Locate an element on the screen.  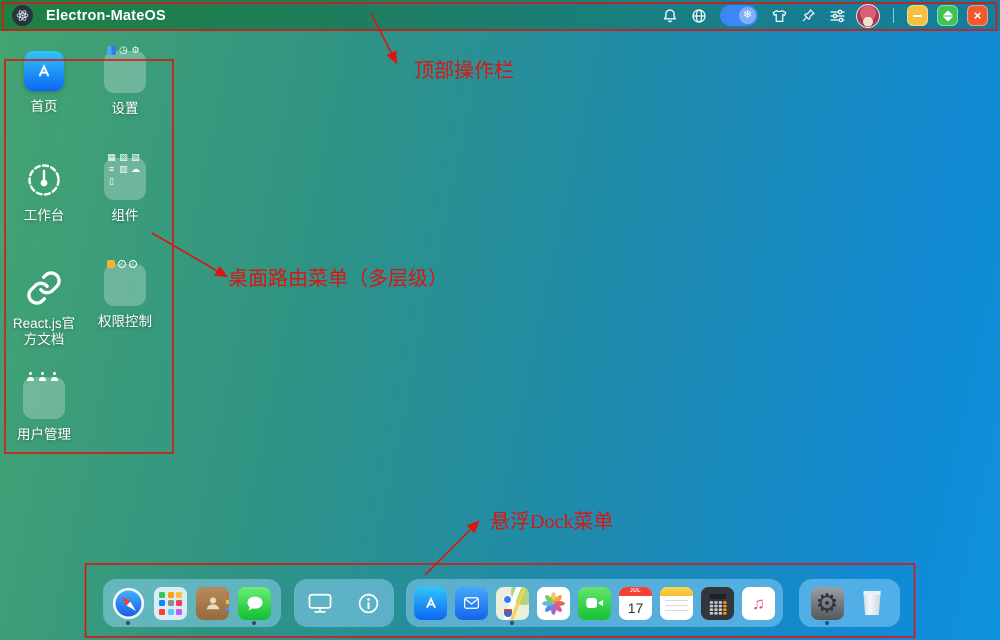
maximize-button is located at coordinates (947, 15).